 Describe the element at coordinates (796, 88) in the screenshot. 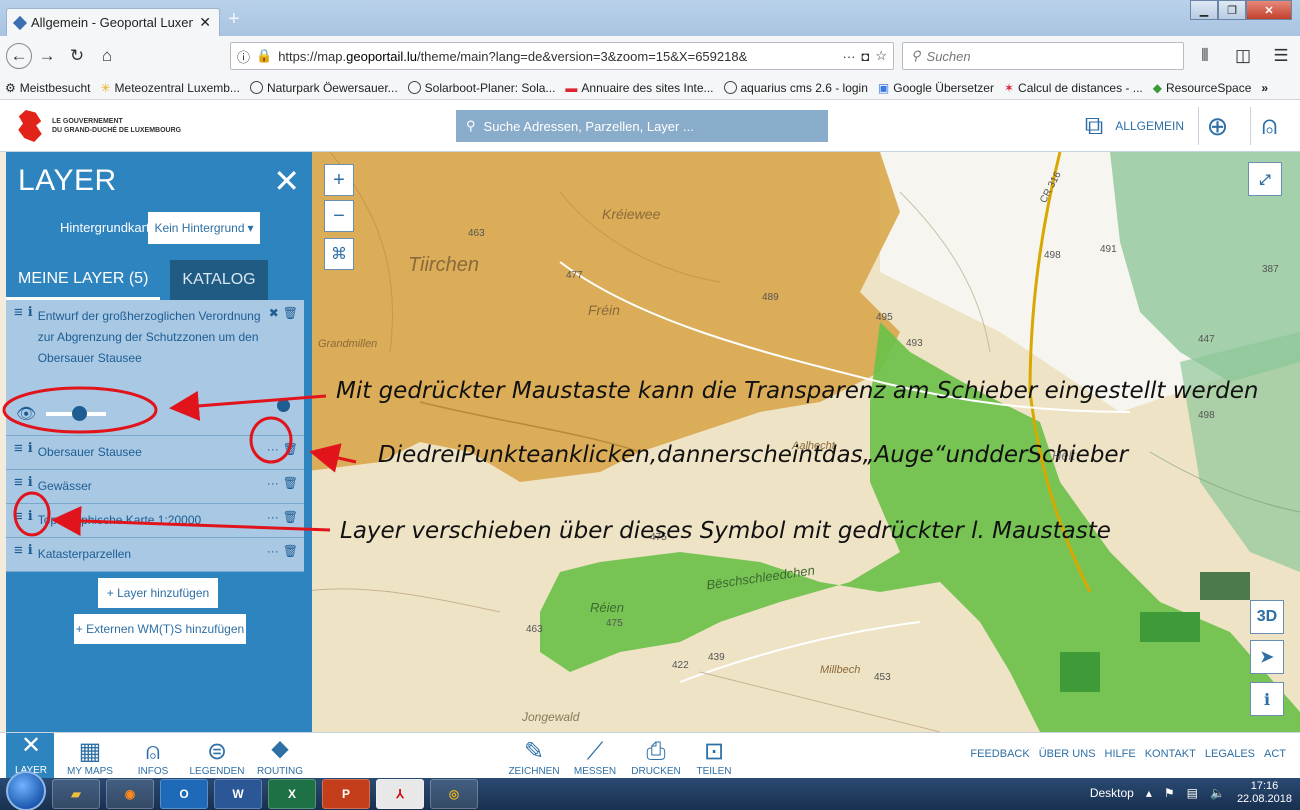

I see `bookmark-item: aquarius cms 2.6 - login` at that location.